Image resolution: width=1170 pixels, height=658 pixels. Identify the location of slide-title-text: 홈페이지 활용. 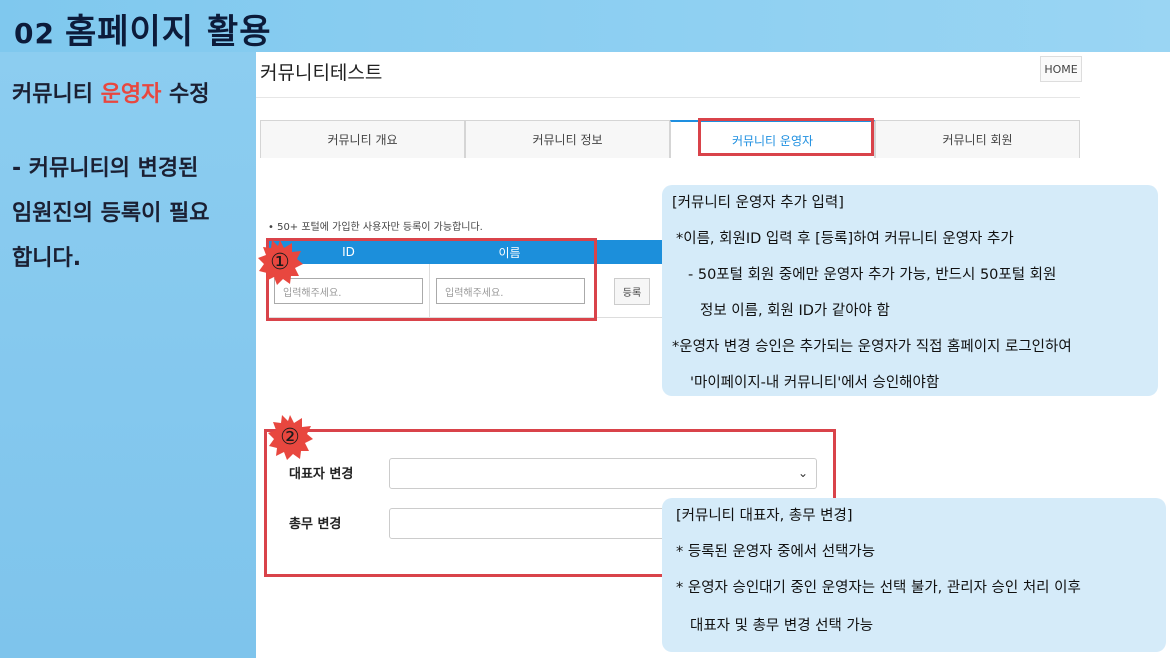
(168, 32).